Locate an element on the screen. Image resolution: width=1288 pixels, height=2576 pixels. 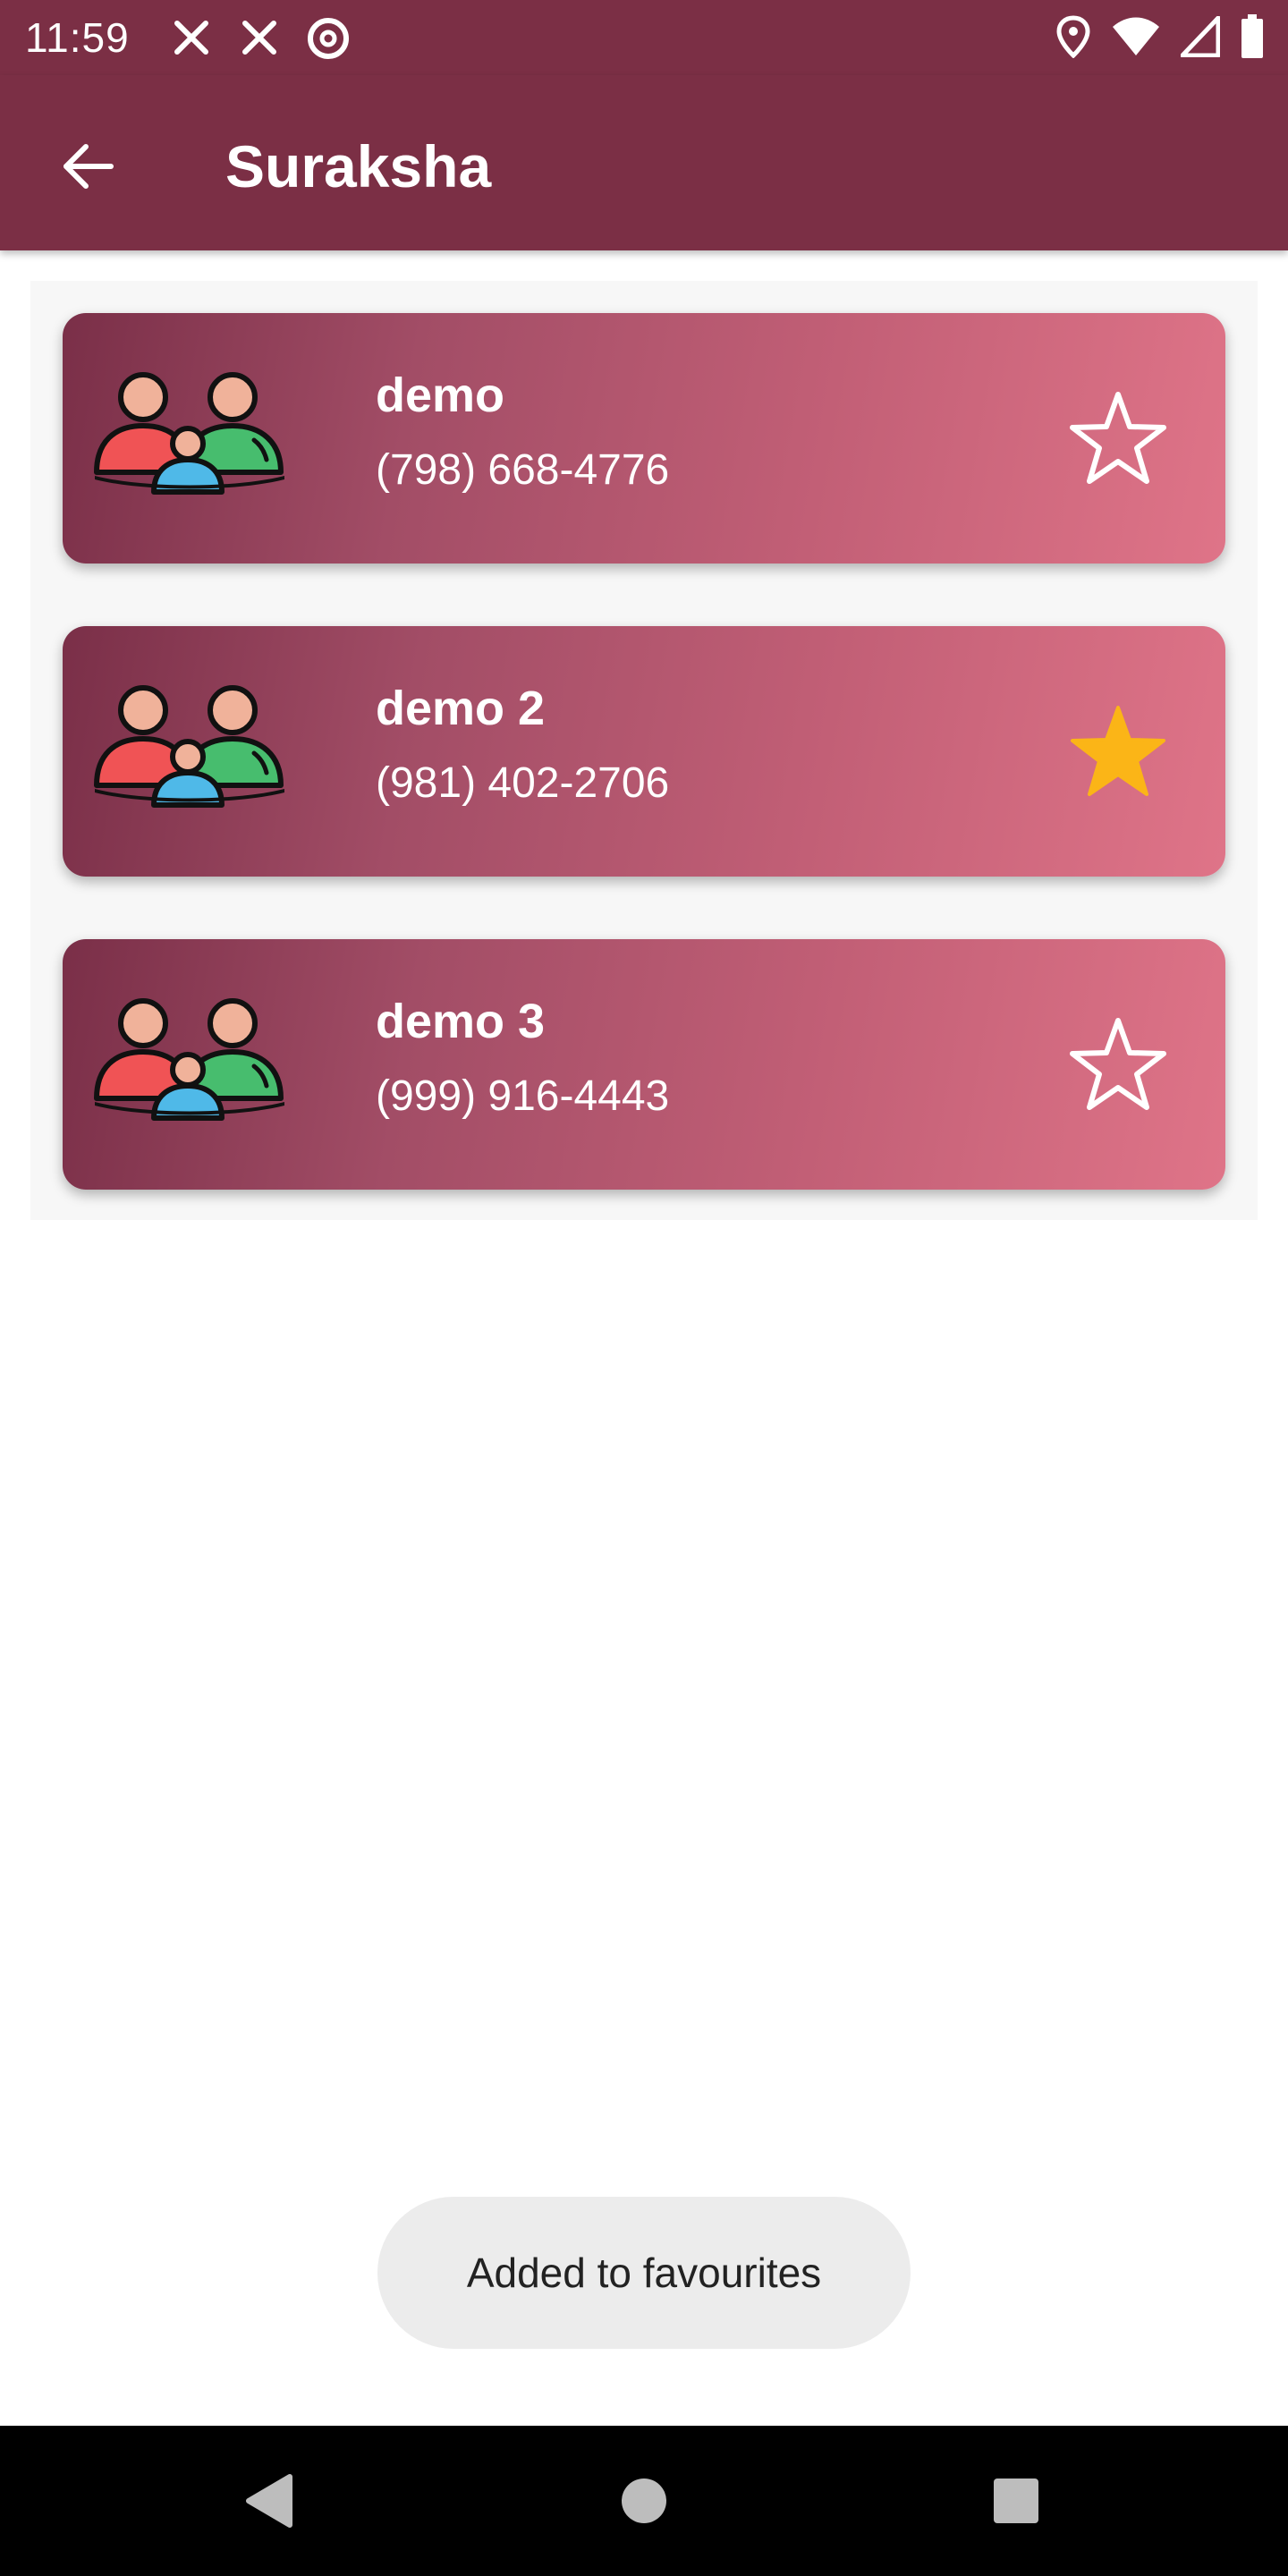
battery-icon is located at coordinates (1252, 36).